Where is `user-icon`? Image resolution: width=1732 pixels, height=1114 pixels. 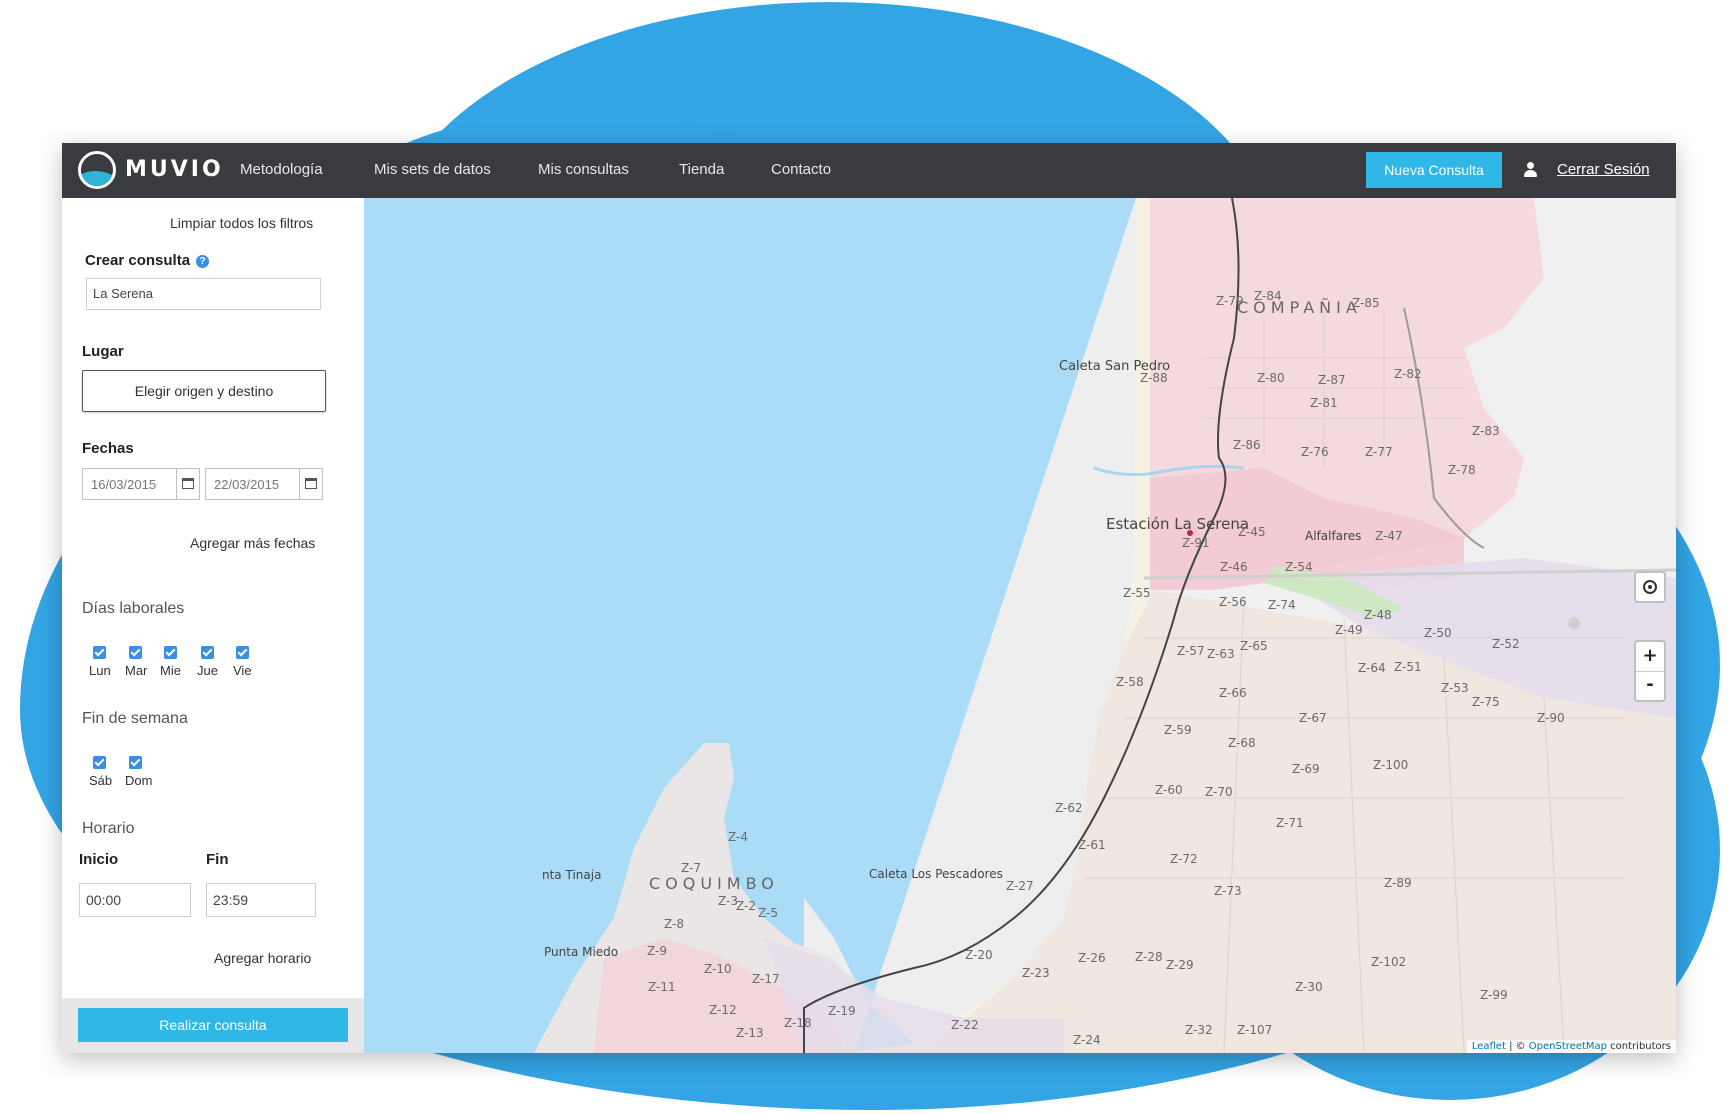 user-icon is located at coordinates (1530, 170).